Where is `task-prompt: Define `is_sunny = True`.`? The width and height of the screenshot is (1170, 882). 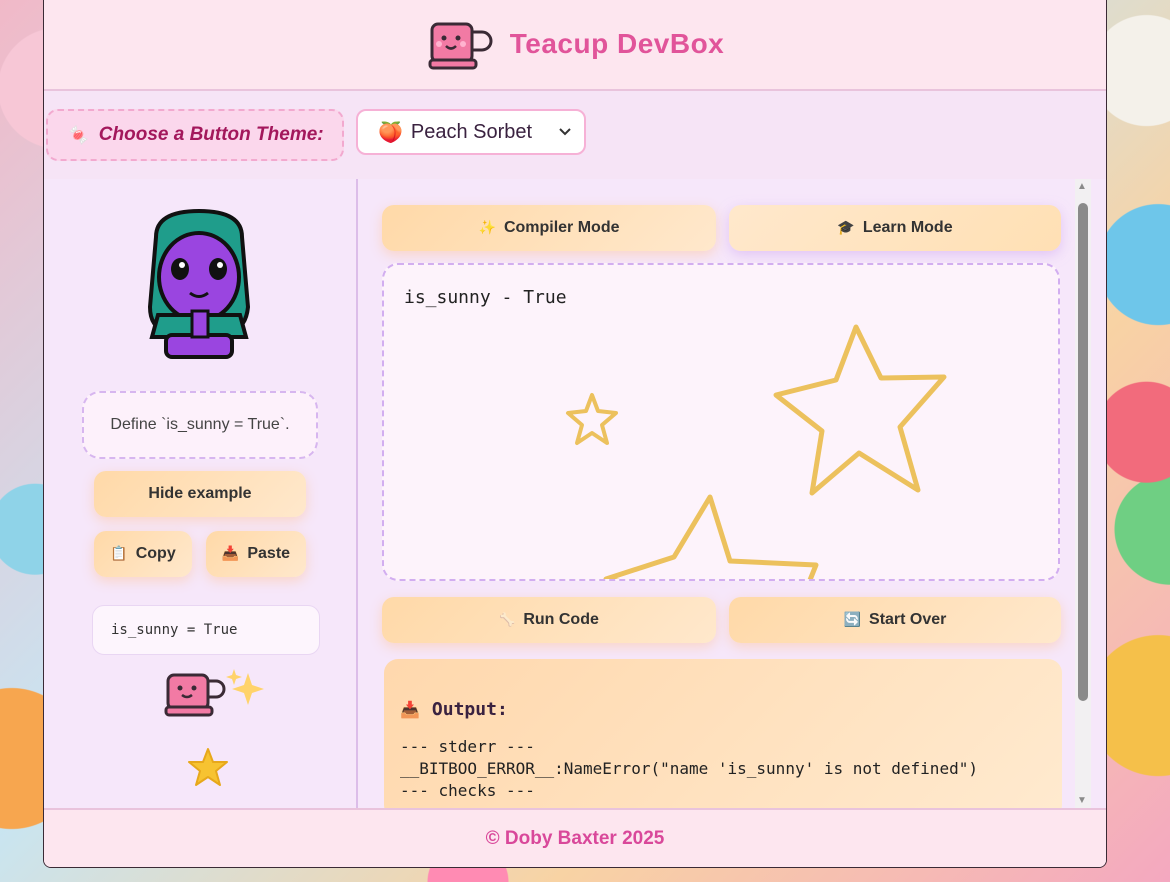 task-prompt: Define `is_sunny = True`. is located at coordinates (200, 425).